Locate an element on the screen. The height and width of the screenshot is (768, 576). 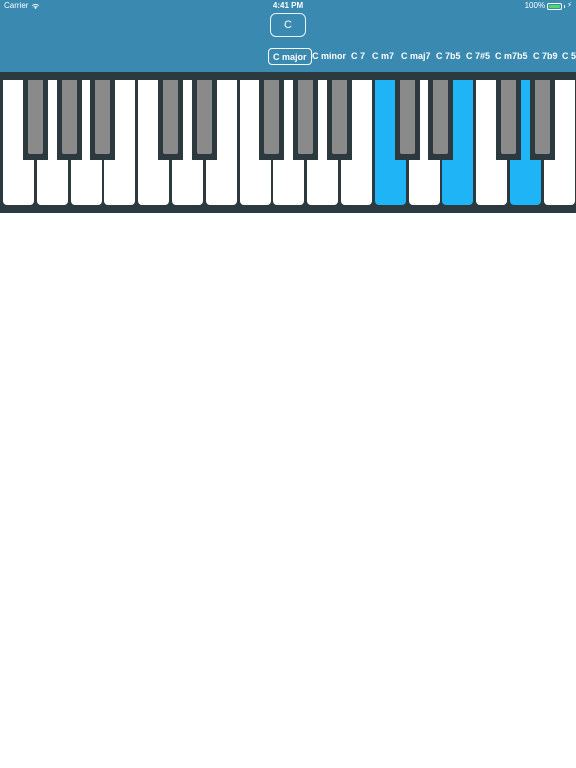
chord-option: C 7b9 is located at coordinates (545, 56).